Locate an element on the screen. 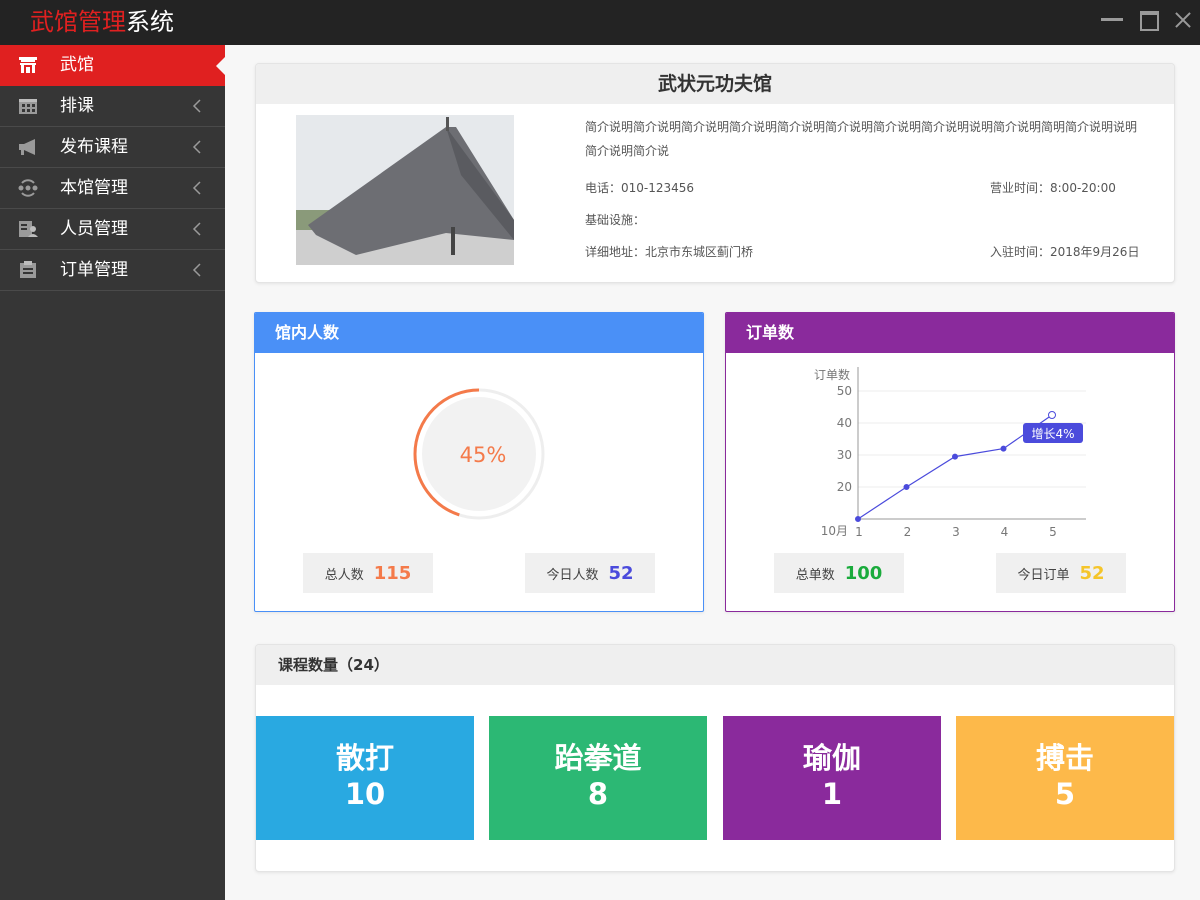  today-people-value: 52 is located at coordinates (621, 573).